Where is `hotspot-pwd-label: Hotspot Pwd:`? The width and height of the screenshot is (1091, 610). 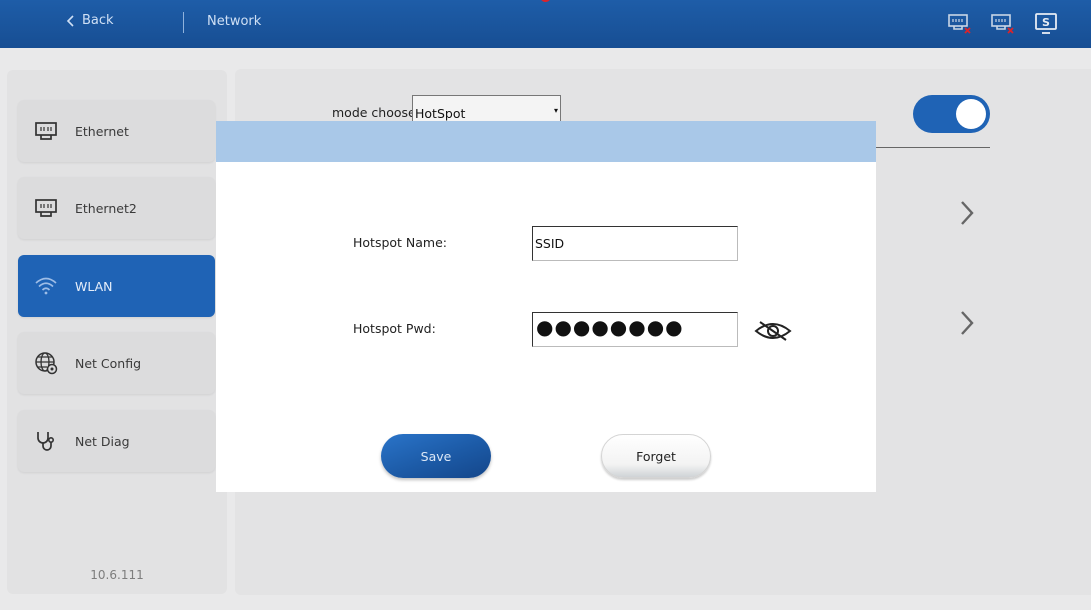 hotspot-pwd-label: Hotspot Pwd: is located at coordinates (394, 328).